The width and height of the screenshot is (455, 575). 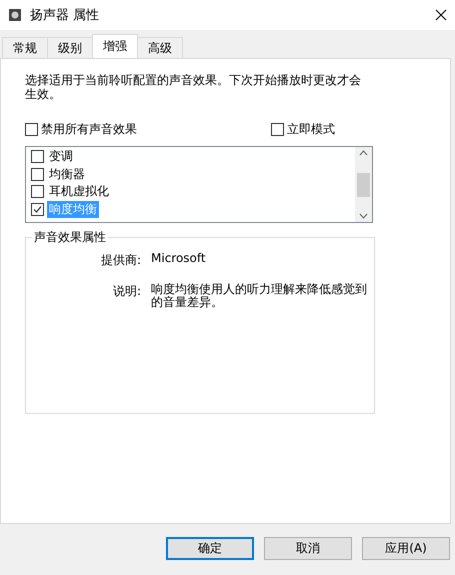 I want to click on intro-text: 选择适用于当前聆听配置的声音效果。下次开始播放时更改才会生效。, so click(x=193, y=87).